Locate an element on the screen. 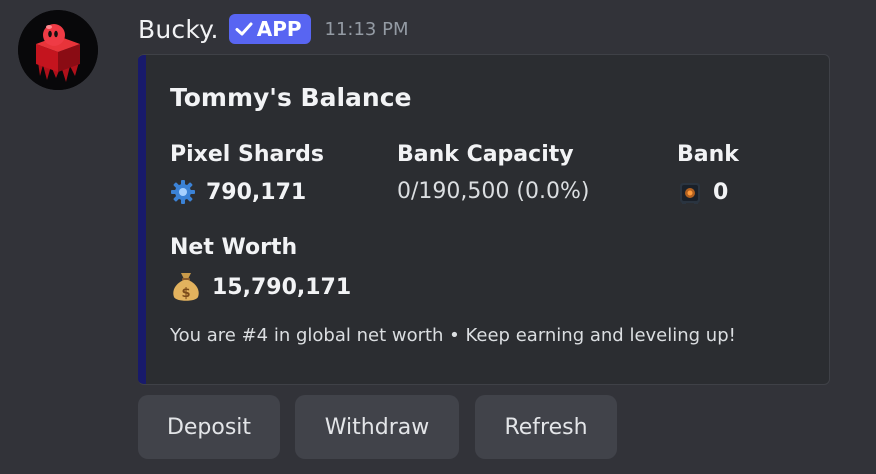  money-bag-icon: $ is located at coordinates (186, 287).